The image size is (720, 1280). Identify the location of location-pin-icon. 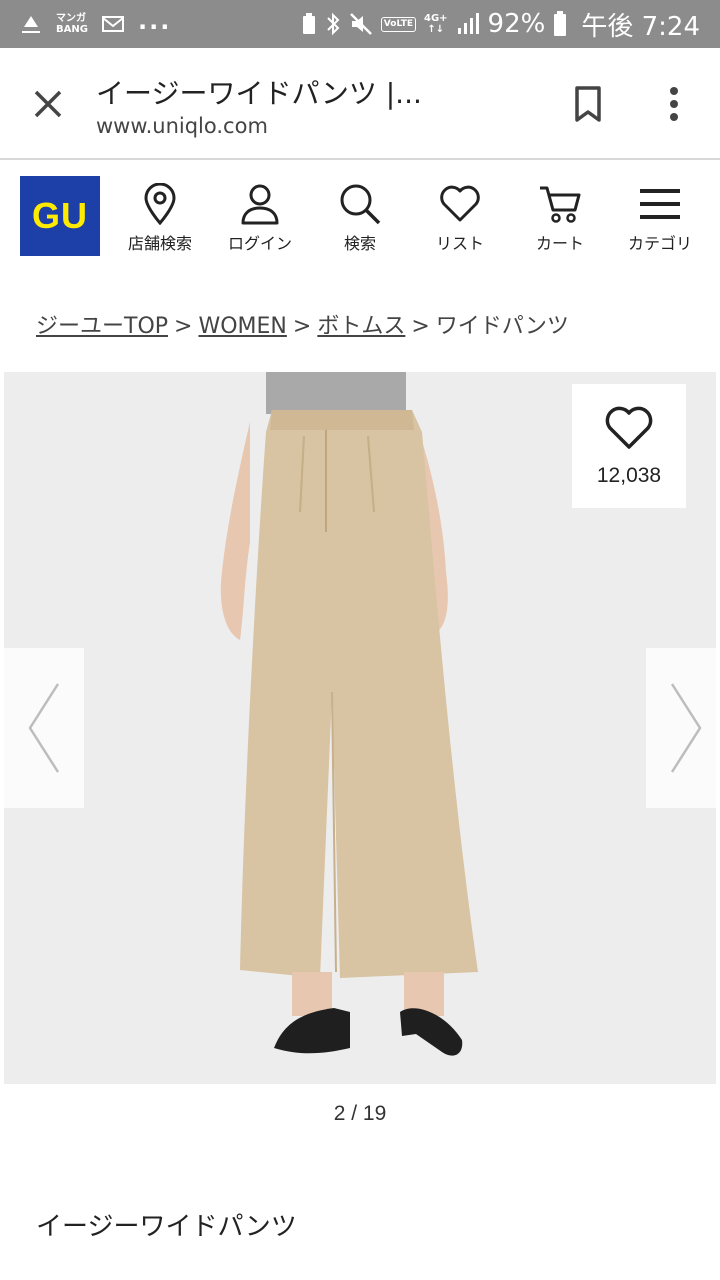
(160, 204).